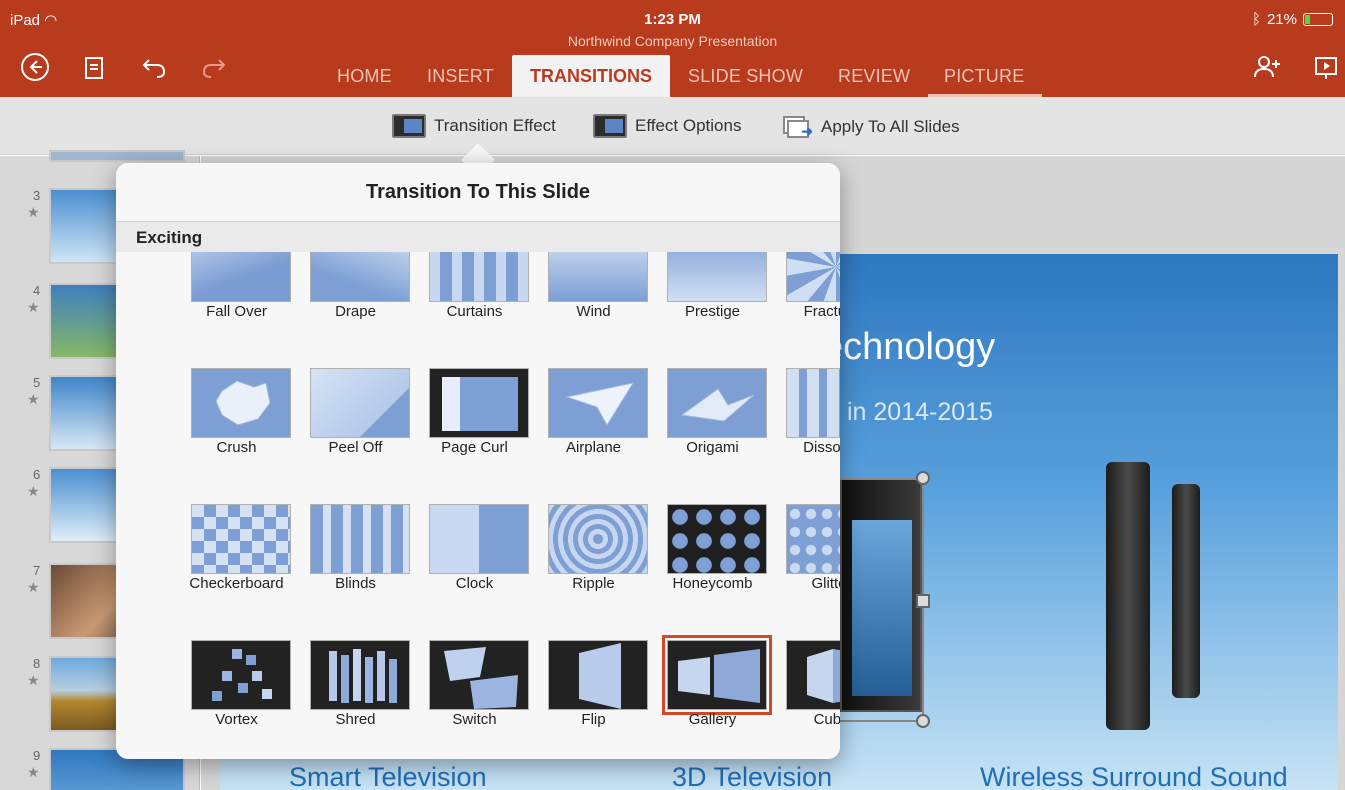 This screenshot has height=790, width=1345. What do you see at coordinates (37, 290) in the screenshot?
I see `slide-number: 4` at bounding box center [37, 290].